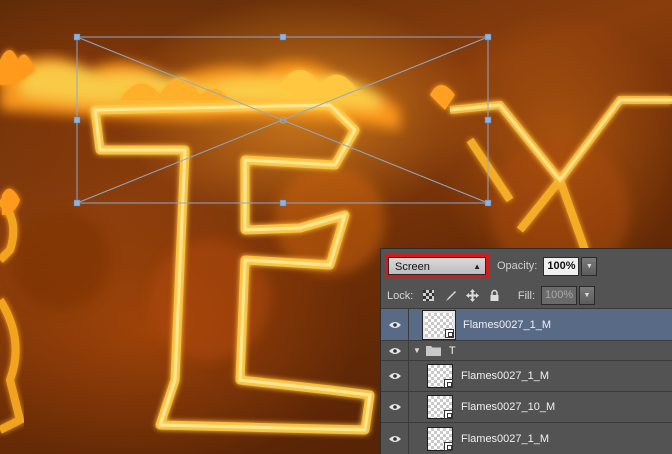 This screenshot has height=454, width=672. I want to click on layer-name: T, so click(452, 350).